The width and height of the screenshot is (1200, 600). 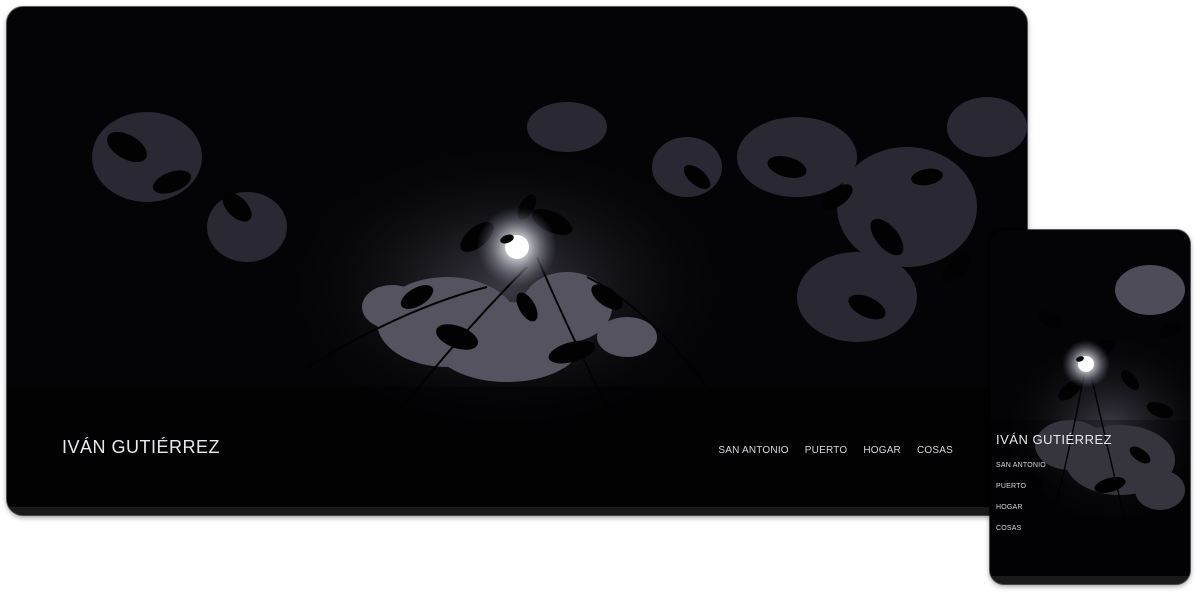 I want to click on main-nav: SAN ANTONIO PUERTO HOGAR COSAS, so click(x=835, y=450).